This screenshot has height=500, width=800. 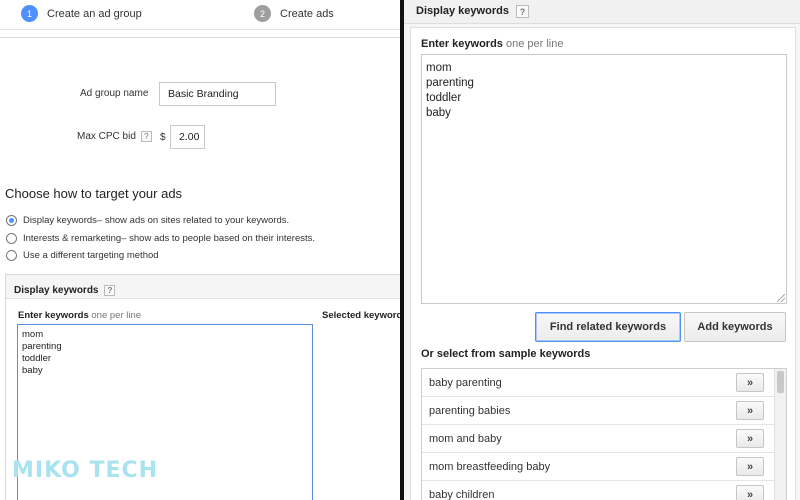 I want to click on step-2-number: 2, so click(x=262, y=13).